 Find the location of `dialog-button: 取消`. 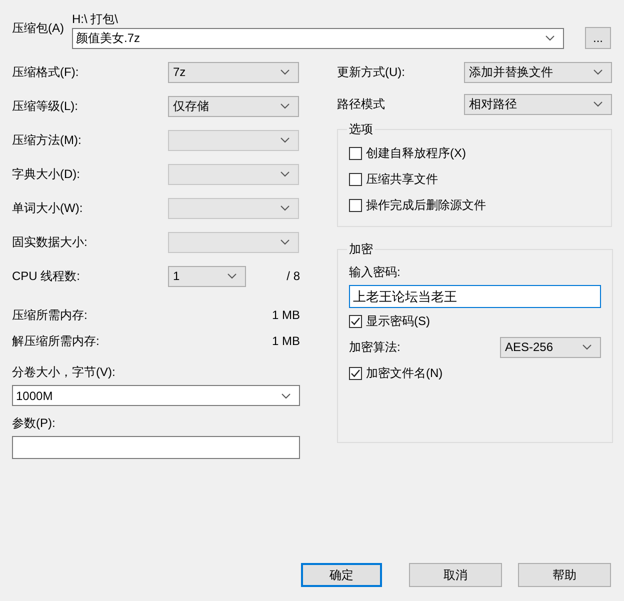

dialog-button: 取消 is located at coordinates (455, 575).